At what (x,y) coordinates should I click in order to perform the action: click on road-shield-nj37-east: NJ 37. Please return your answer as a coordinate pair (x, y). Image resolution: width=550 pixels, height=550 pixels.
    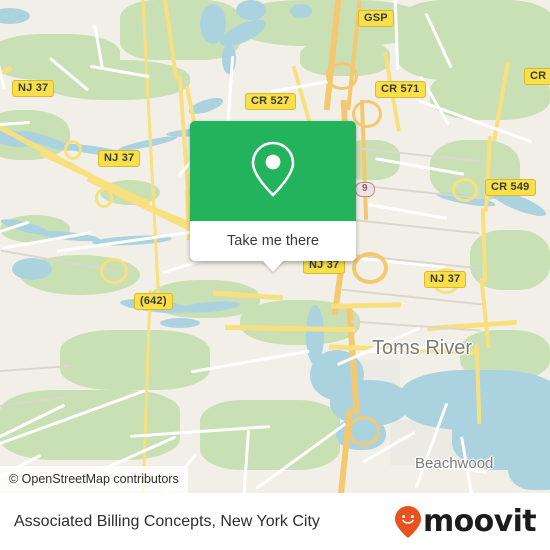
    Looking at the image, I should click on (445, 279).